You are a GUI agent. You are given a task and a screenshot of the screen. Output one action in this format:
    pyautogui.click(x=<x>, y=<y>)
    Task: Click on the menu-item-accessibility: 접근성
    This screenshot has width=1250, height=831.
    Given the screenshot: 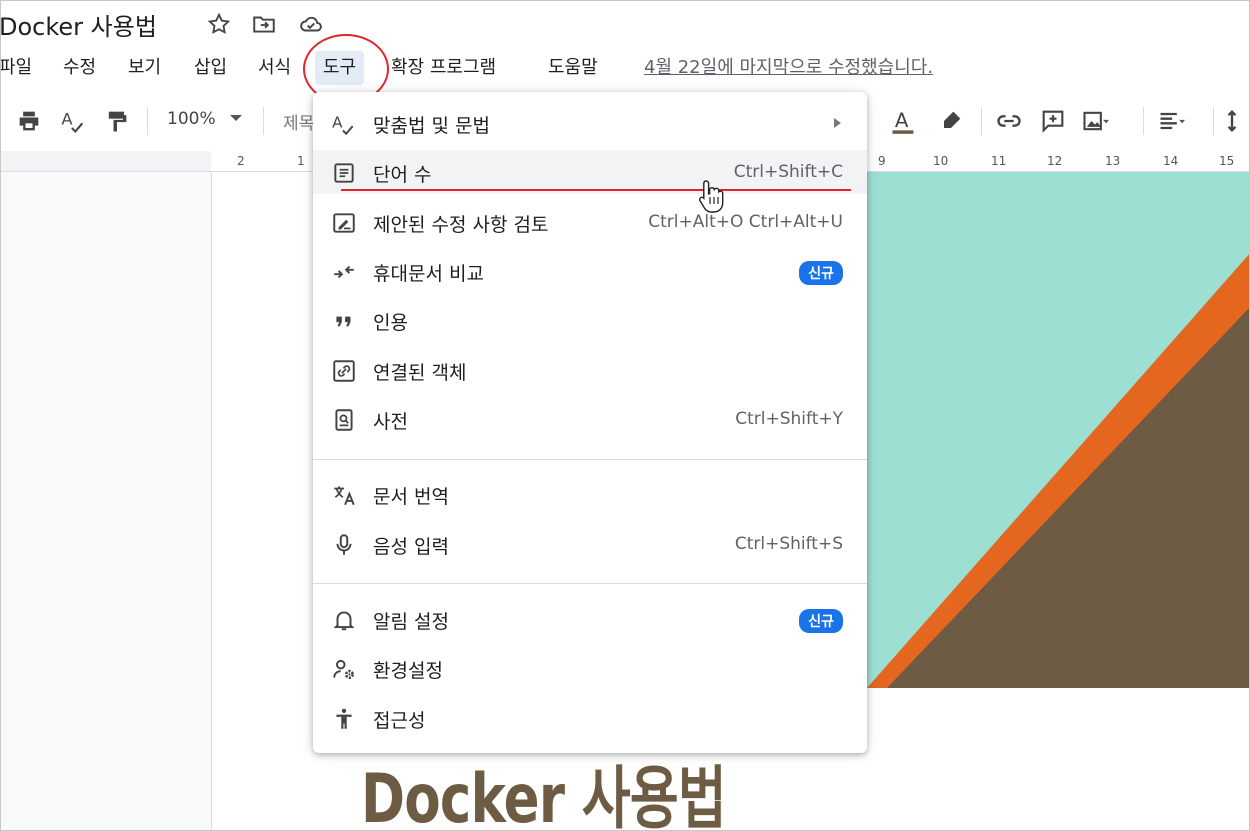 What is the action you would take?
    pyautogui.click(x=590, y=718)
    